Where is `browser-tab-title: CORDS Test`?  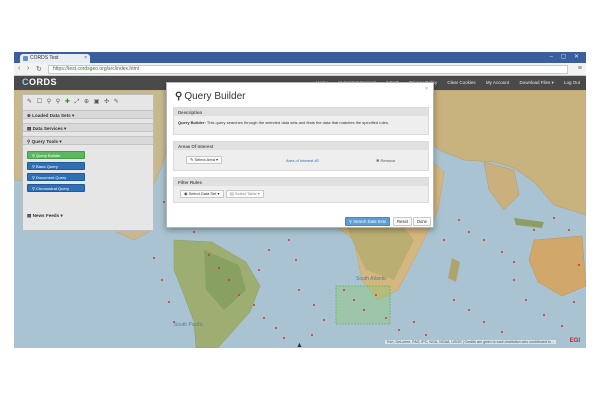 browser-tab-title: CORDS Test is located at coordinates (44, 58).